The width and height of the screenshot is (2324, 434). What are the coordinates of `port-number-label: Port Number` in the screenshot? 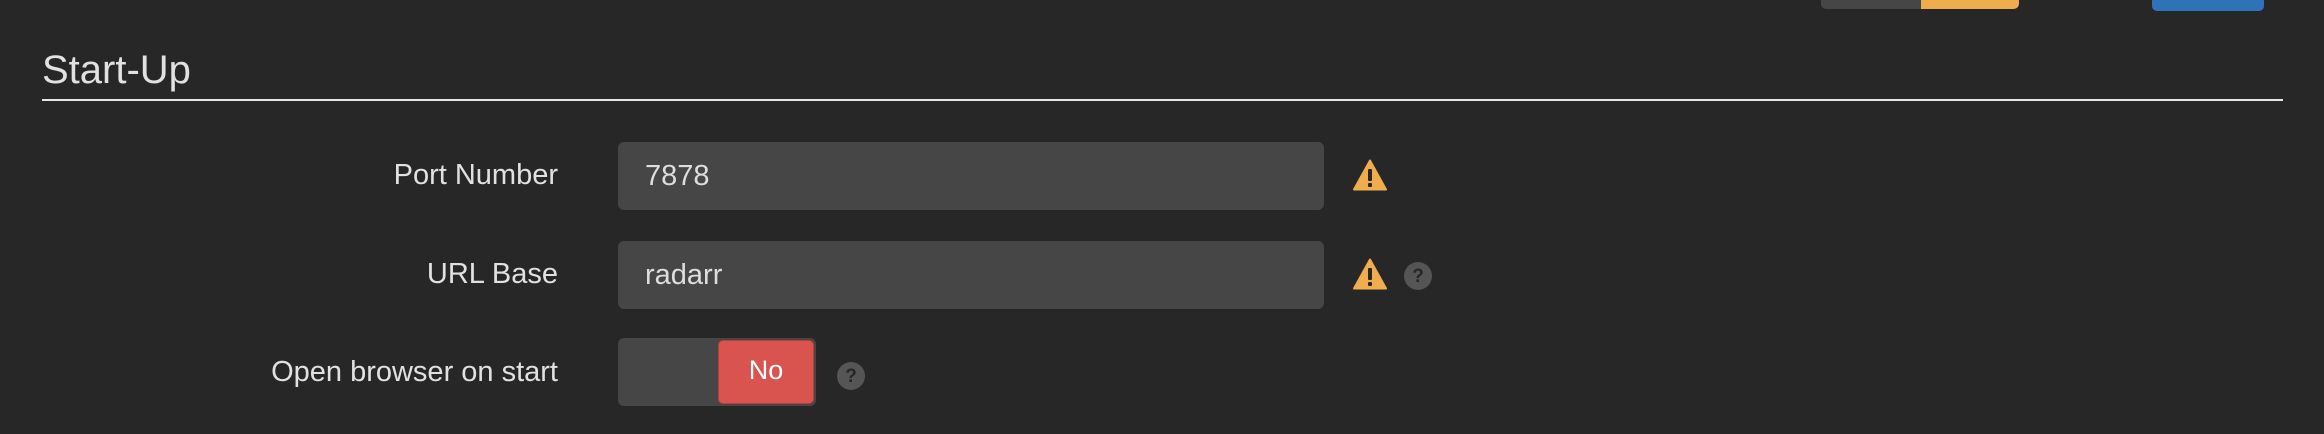 It's located at (475, 175).